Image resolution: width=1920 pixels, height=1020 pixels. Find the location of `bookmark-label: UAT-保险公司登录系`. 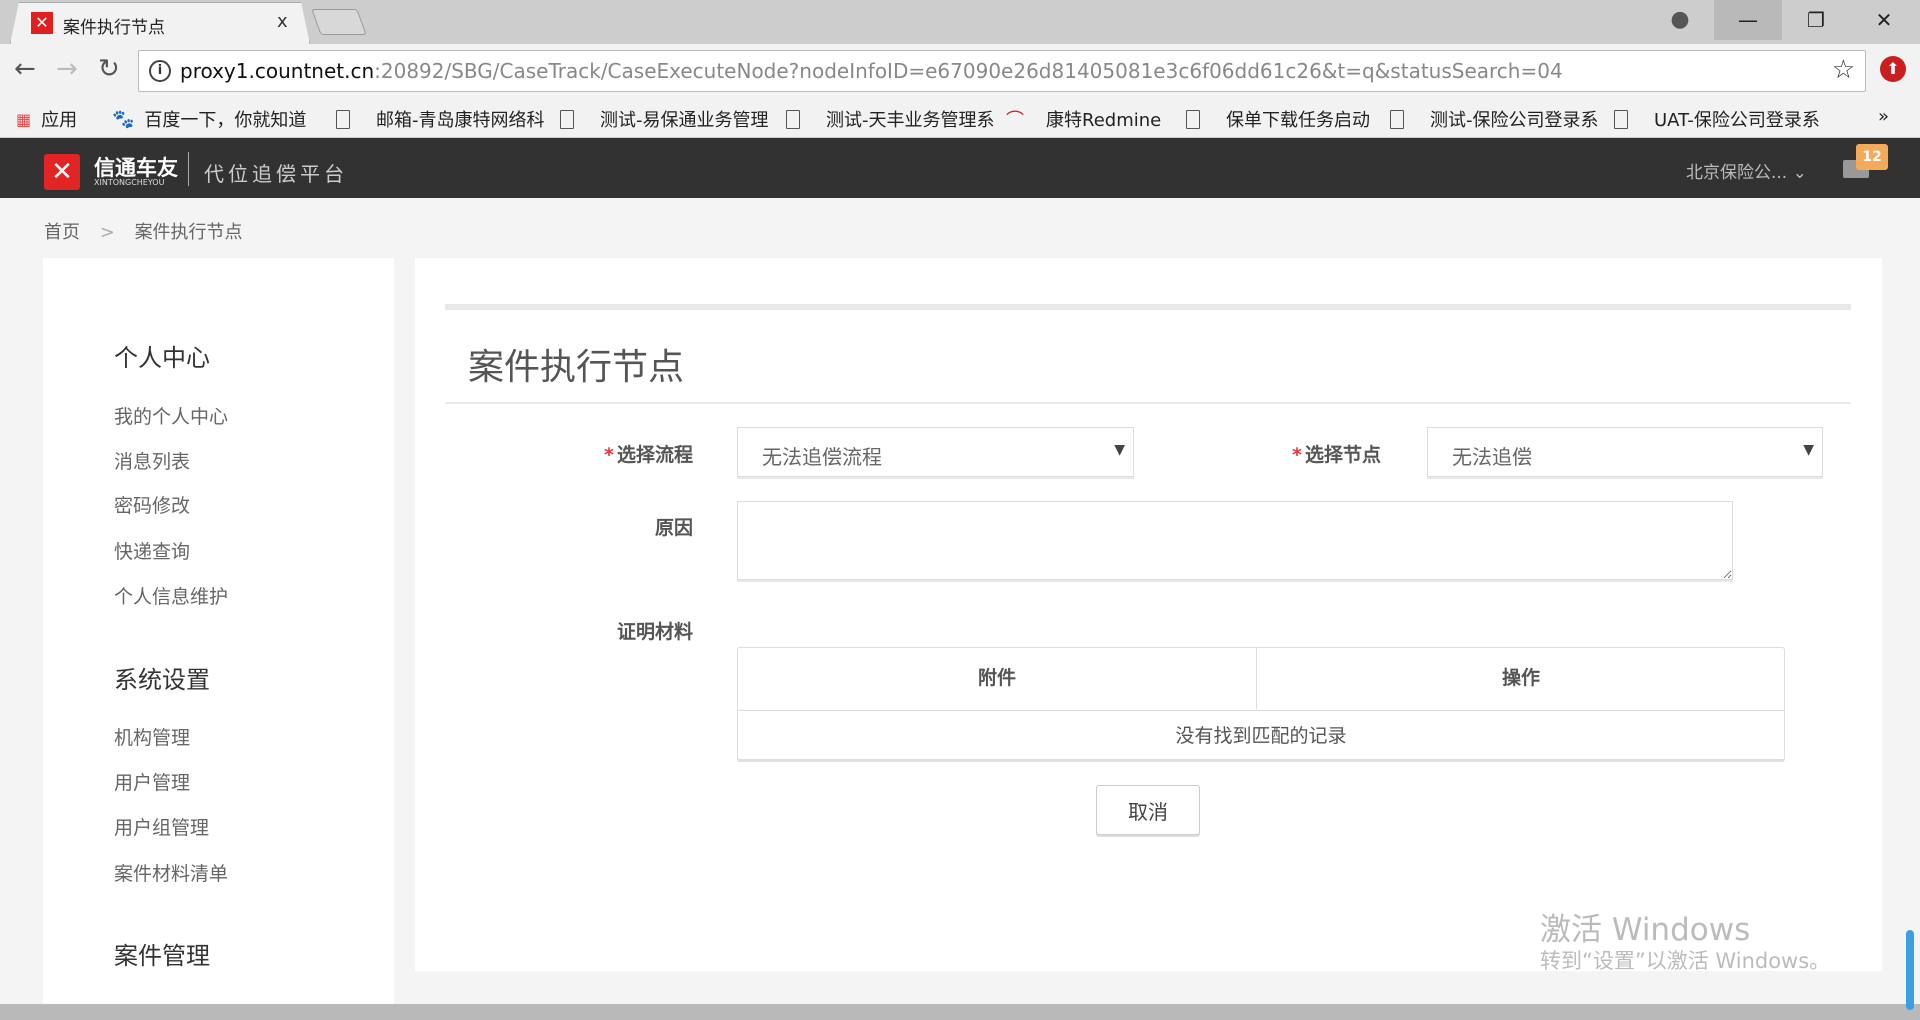

bookmark-label: UAT-保险公司登录系 is located at coordinates (1737, 120).